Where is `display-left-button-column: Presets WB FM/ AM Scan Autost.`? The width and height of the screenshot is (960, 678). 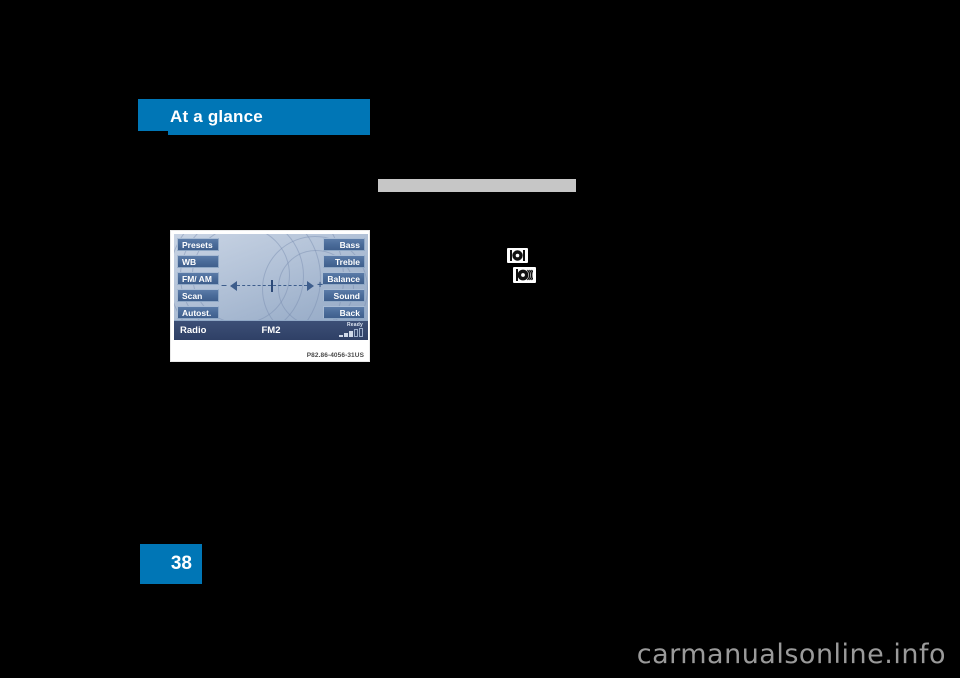 display-left-button-column: Presets WB FM/ AM Scan Autost. is located at coordinates (198, 278).